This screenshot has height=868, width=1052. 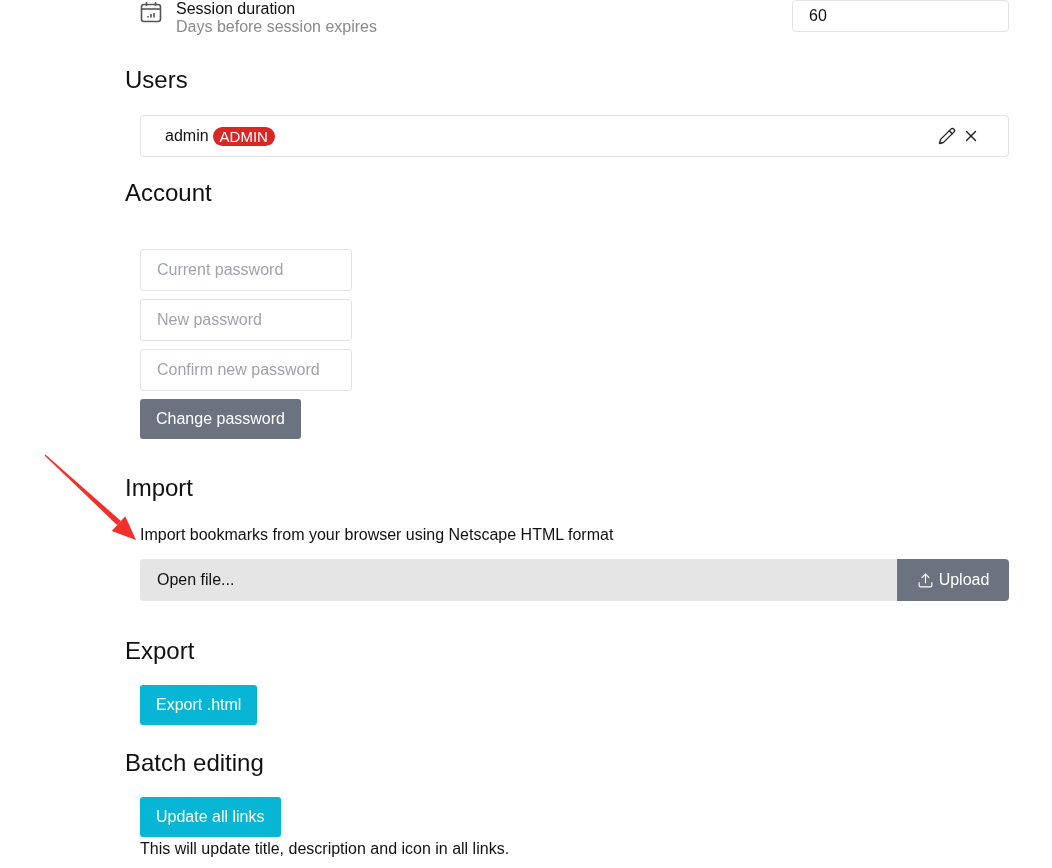 I want to click on setting-description: Days before session expires, so click(x=276, y=27).